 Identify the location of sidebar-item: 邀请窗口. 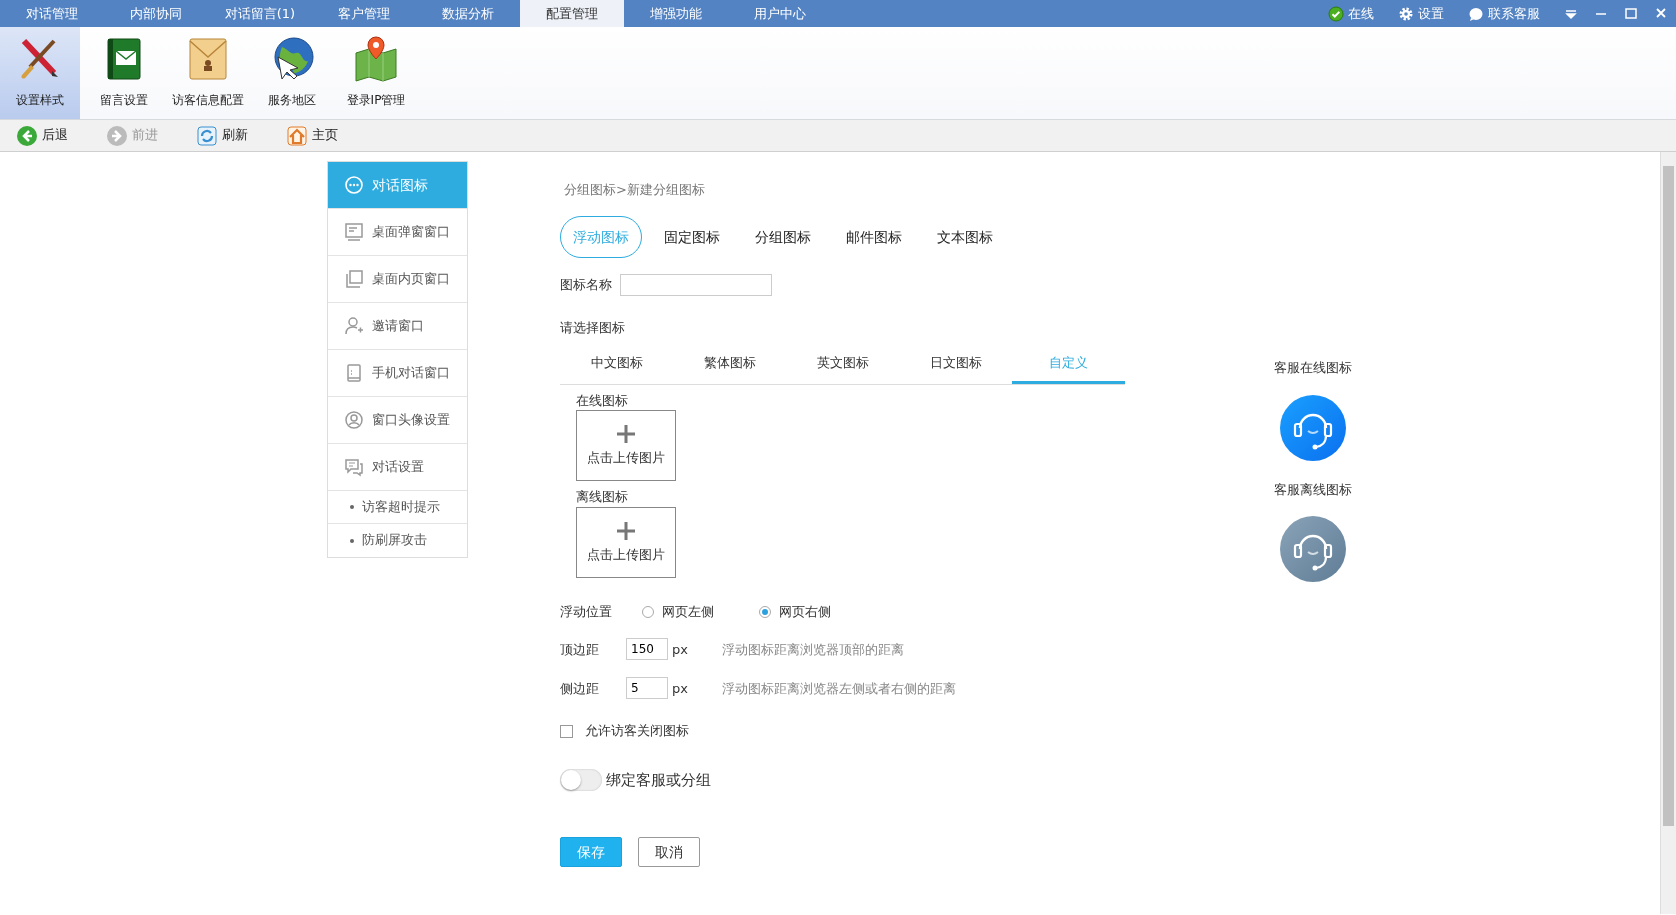
(397, 326).